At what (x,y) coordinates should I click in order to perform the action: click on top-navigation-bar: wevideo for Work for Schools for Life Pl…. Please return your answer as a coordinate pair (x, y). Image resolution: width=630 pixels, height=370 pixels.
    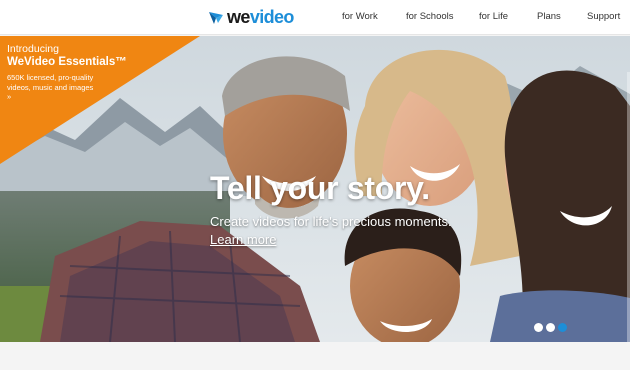
    Looking at the image, I should click on (315, 17).